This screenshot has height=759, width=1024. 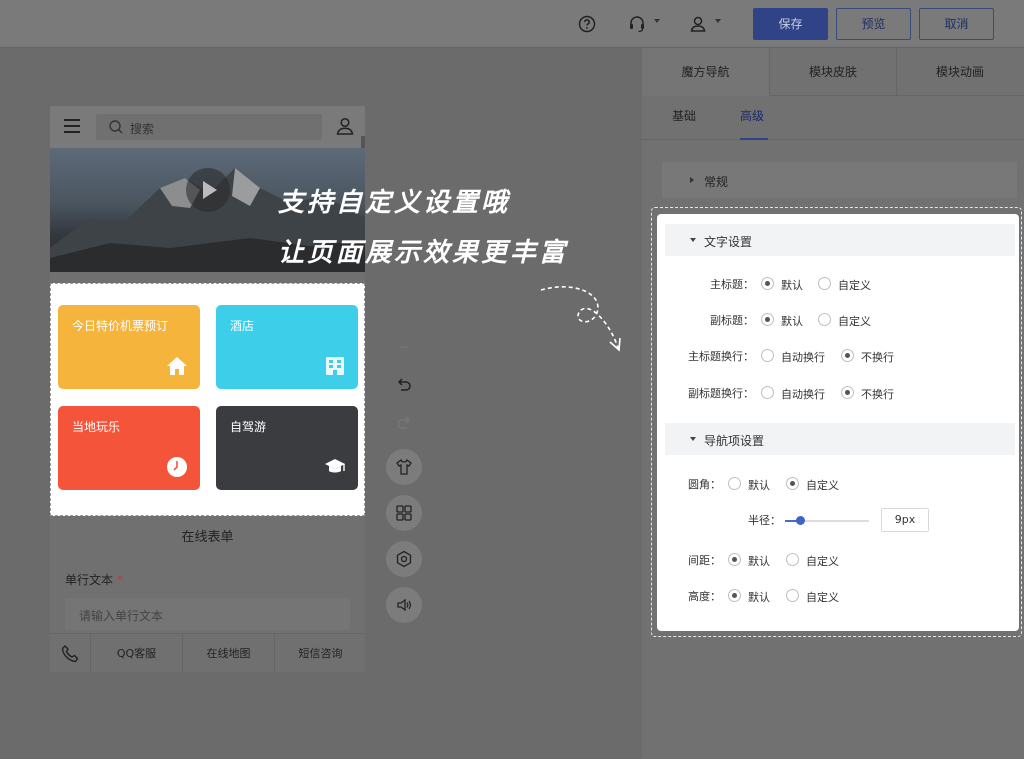 I want to click on dashed-arrow-icon, so click(x=580, y=319).